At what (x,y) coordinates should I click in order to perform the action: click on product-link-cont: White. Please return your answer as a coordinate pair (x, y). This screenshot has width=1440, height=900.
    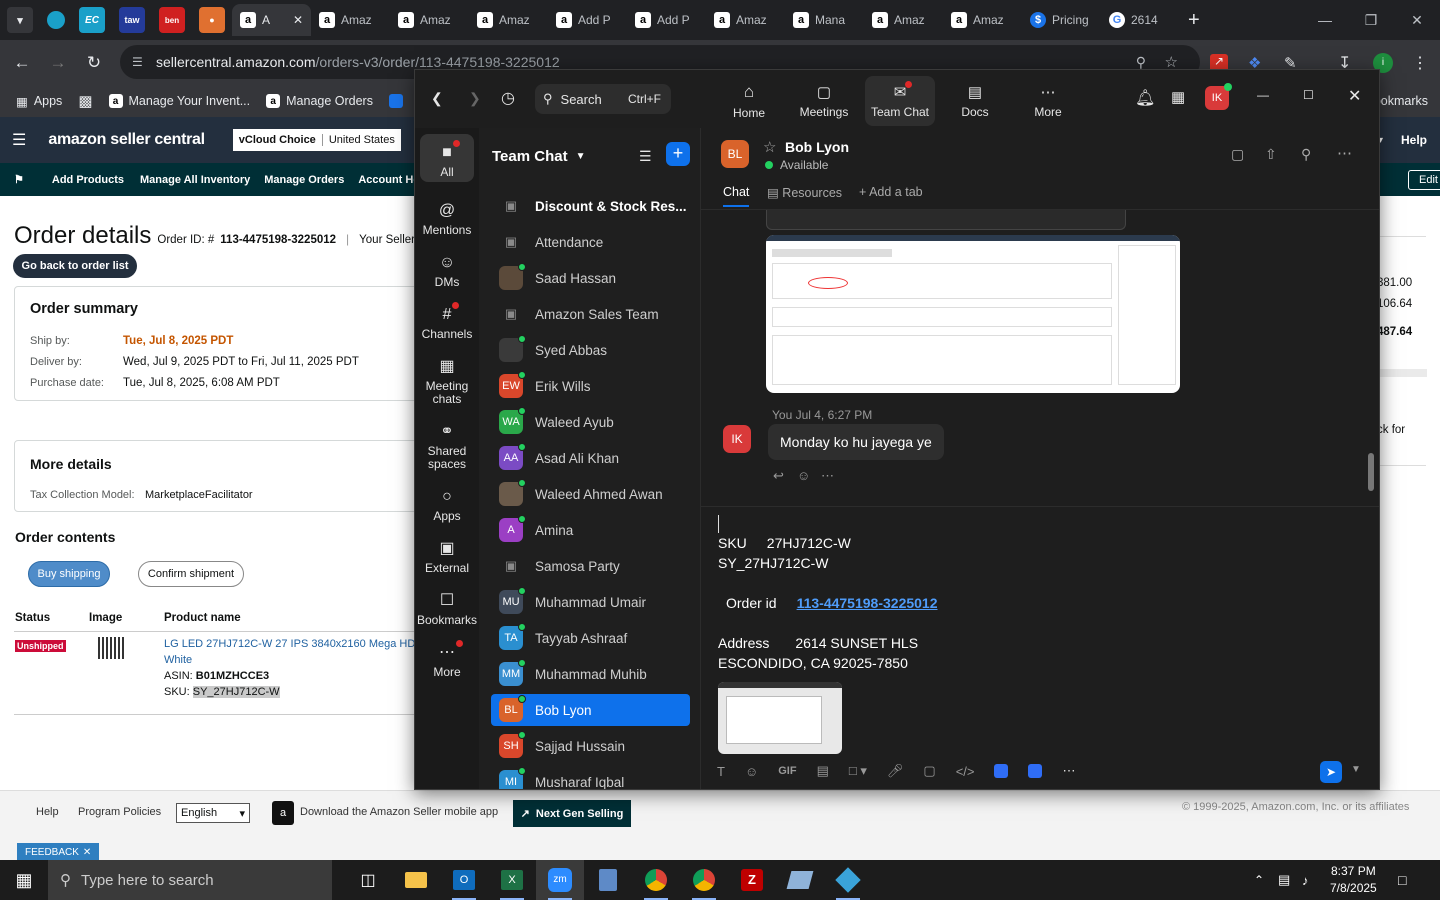
    Looking at the image, I should click on (178, 660).